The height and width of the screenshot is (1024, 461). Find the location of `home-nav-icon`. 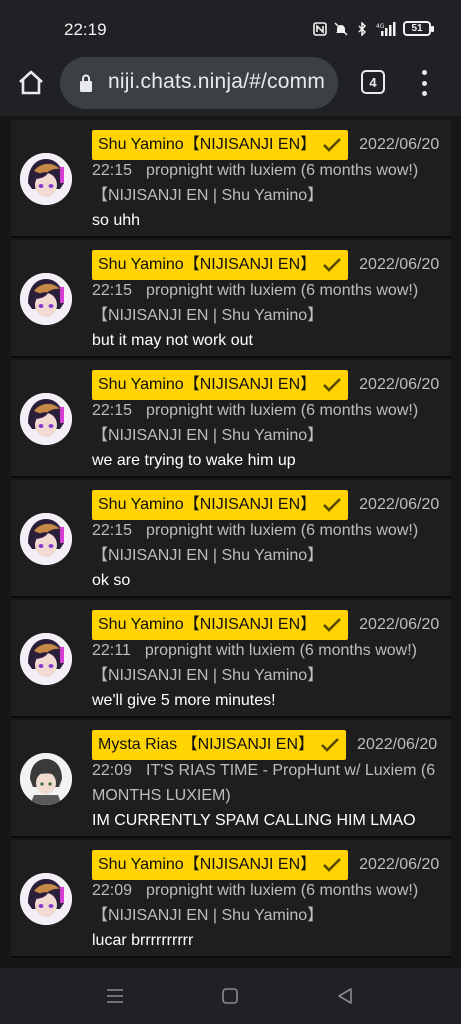

home-nav-icon is located at coordinates (230, 996).